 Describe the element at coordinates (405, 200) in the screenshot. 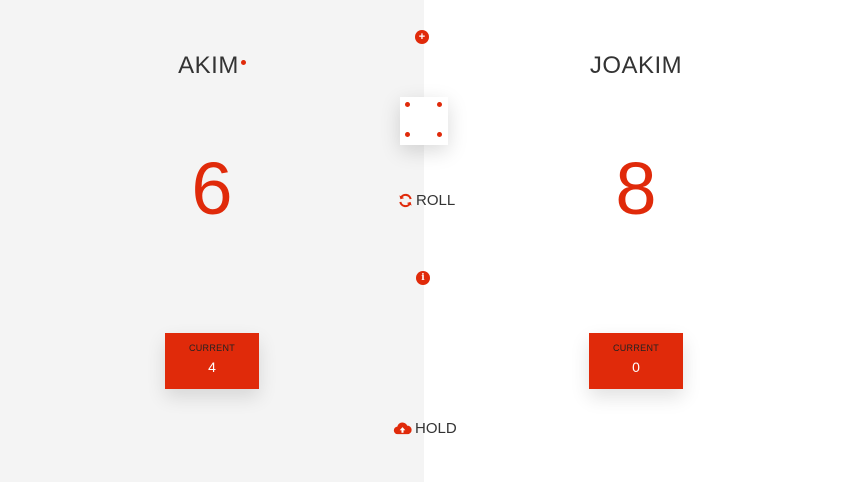

I see `refresh-icon` at that location.